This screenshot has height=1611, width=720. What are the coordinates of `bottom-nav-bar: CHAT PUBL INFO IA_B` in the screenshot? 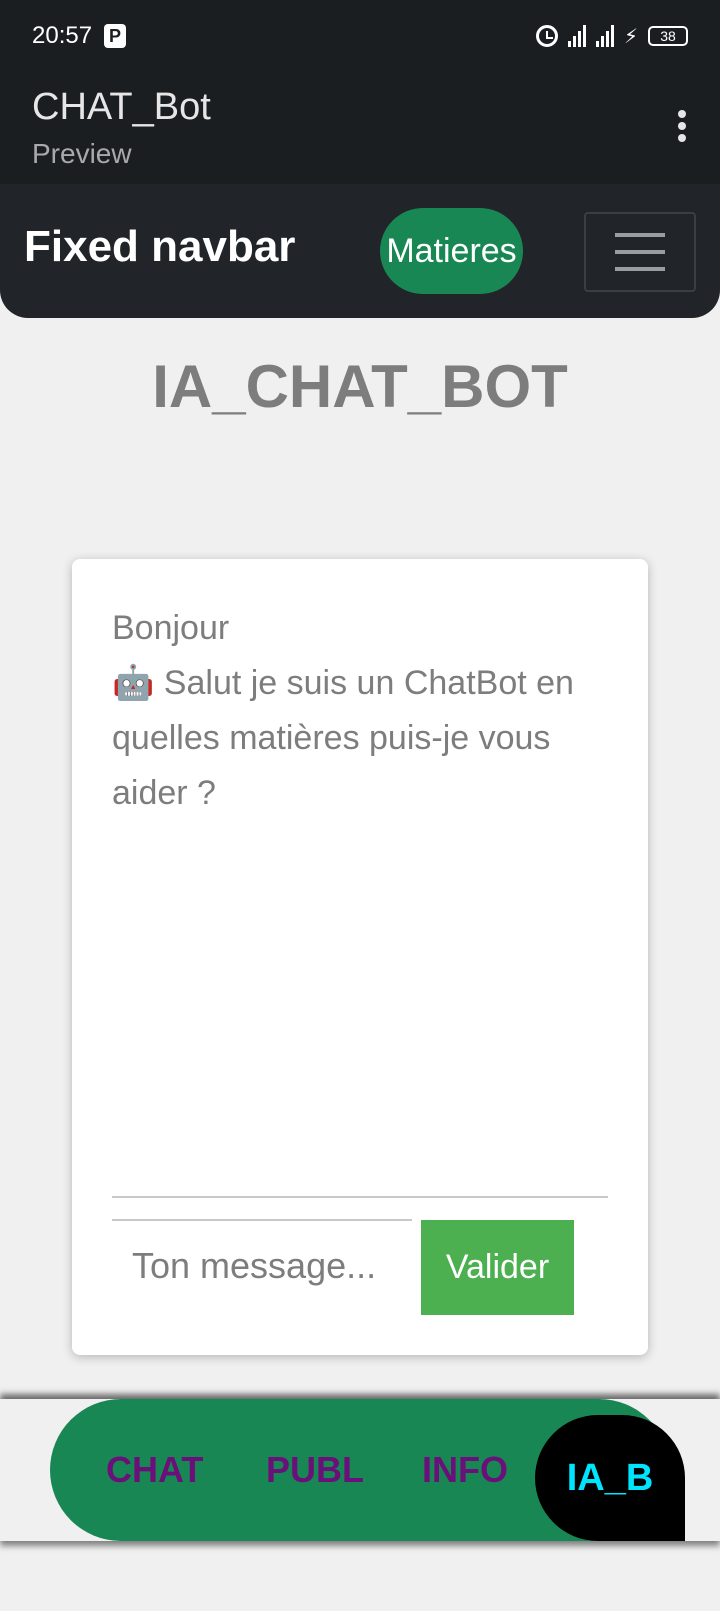 It's located at (360, 1470).